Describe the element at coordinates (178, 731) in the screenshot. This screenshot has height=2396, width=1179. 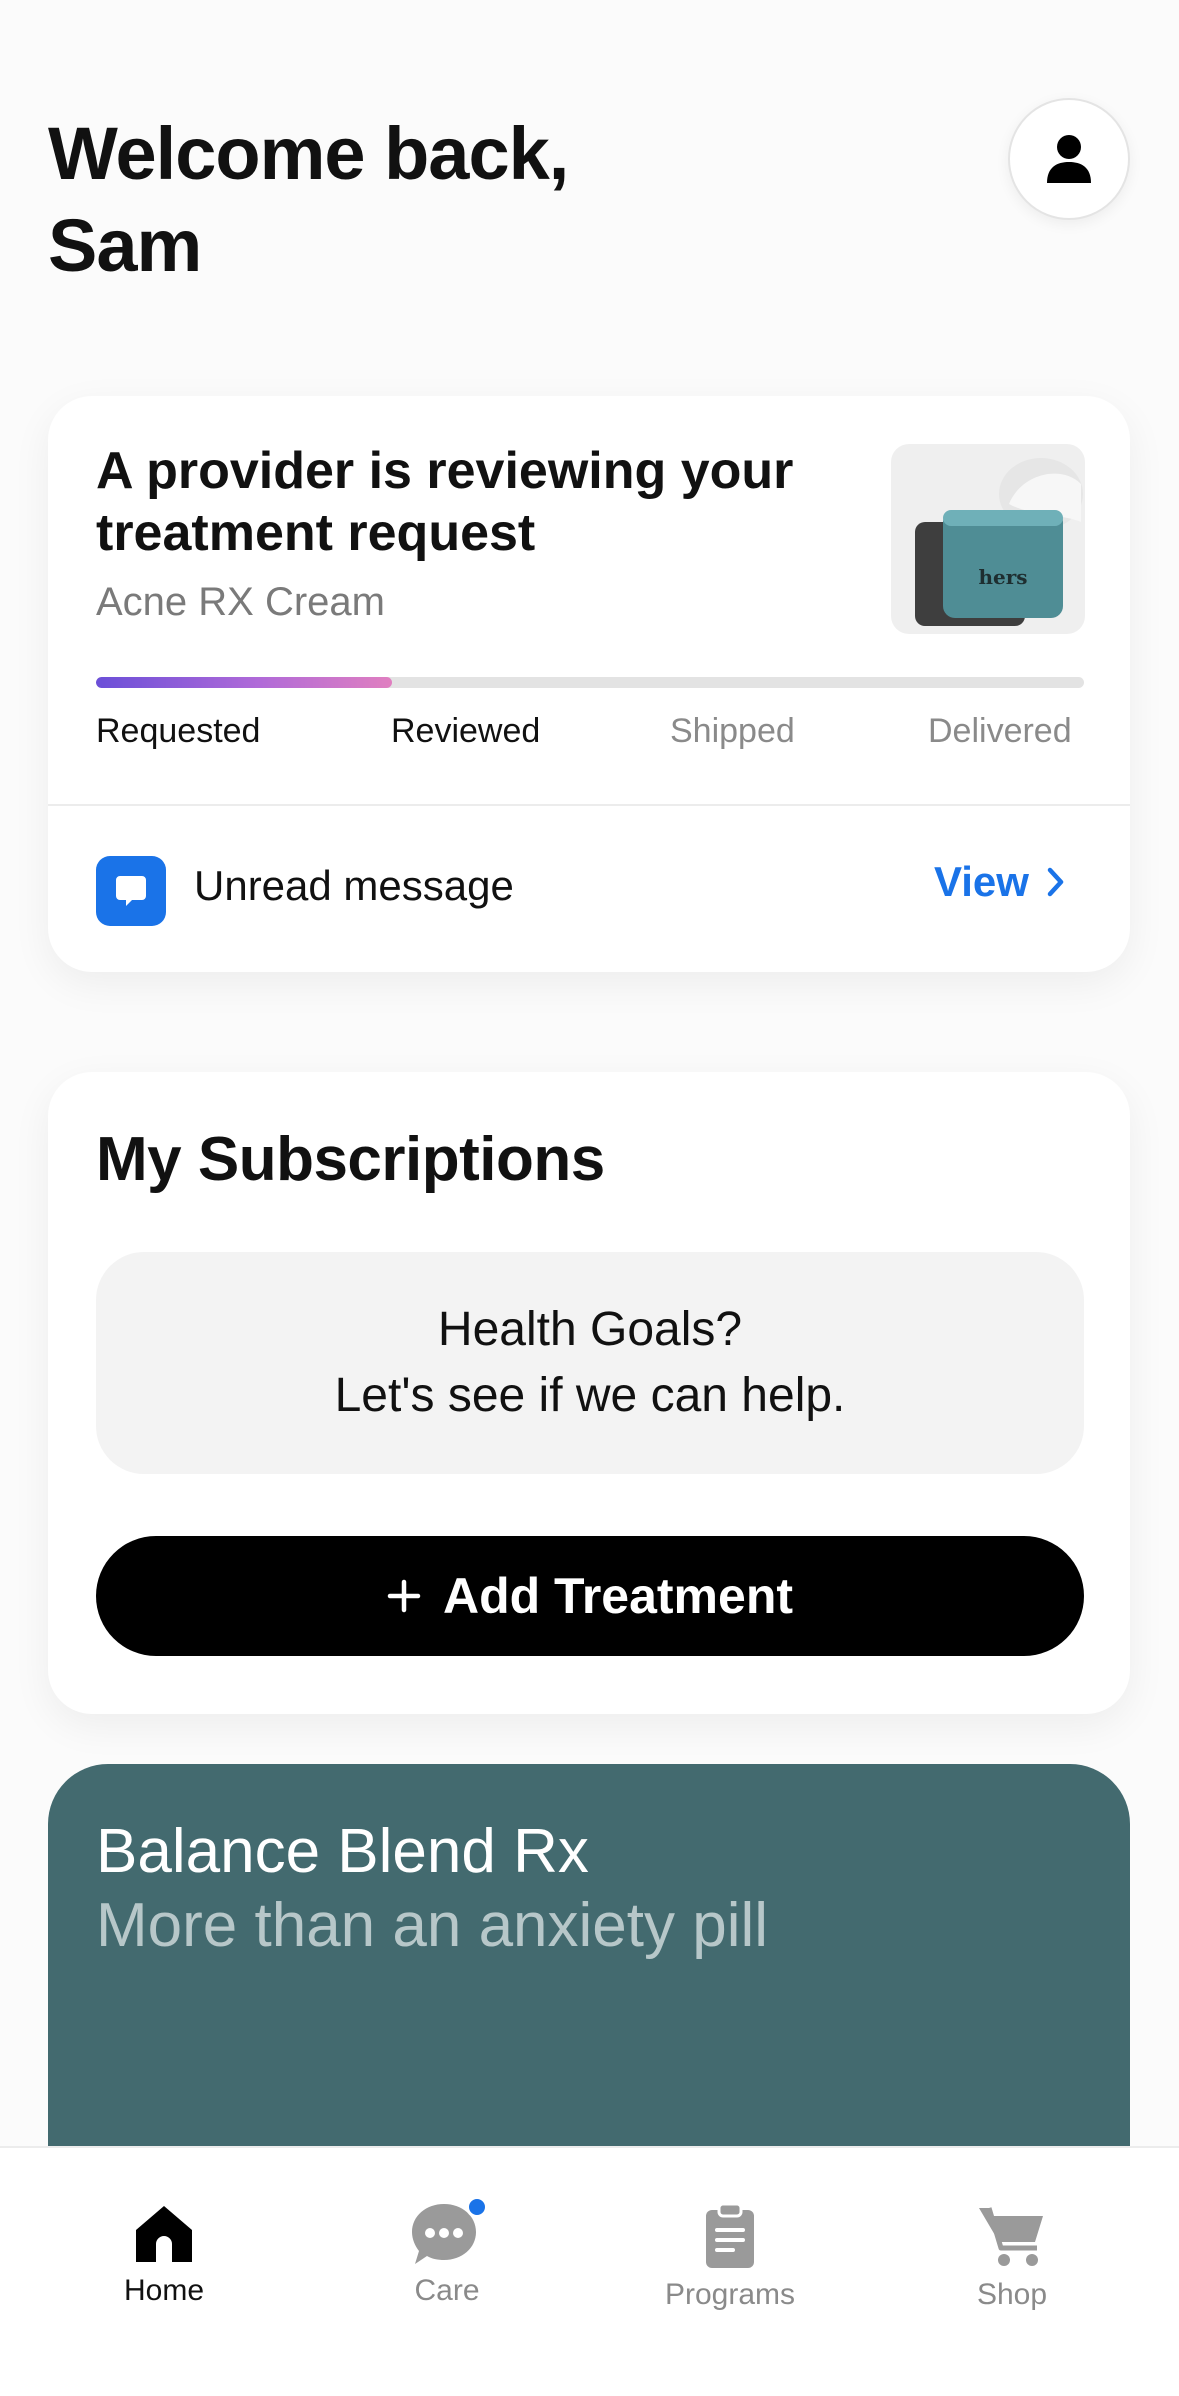
I see `step-requested: Requested` at that location.